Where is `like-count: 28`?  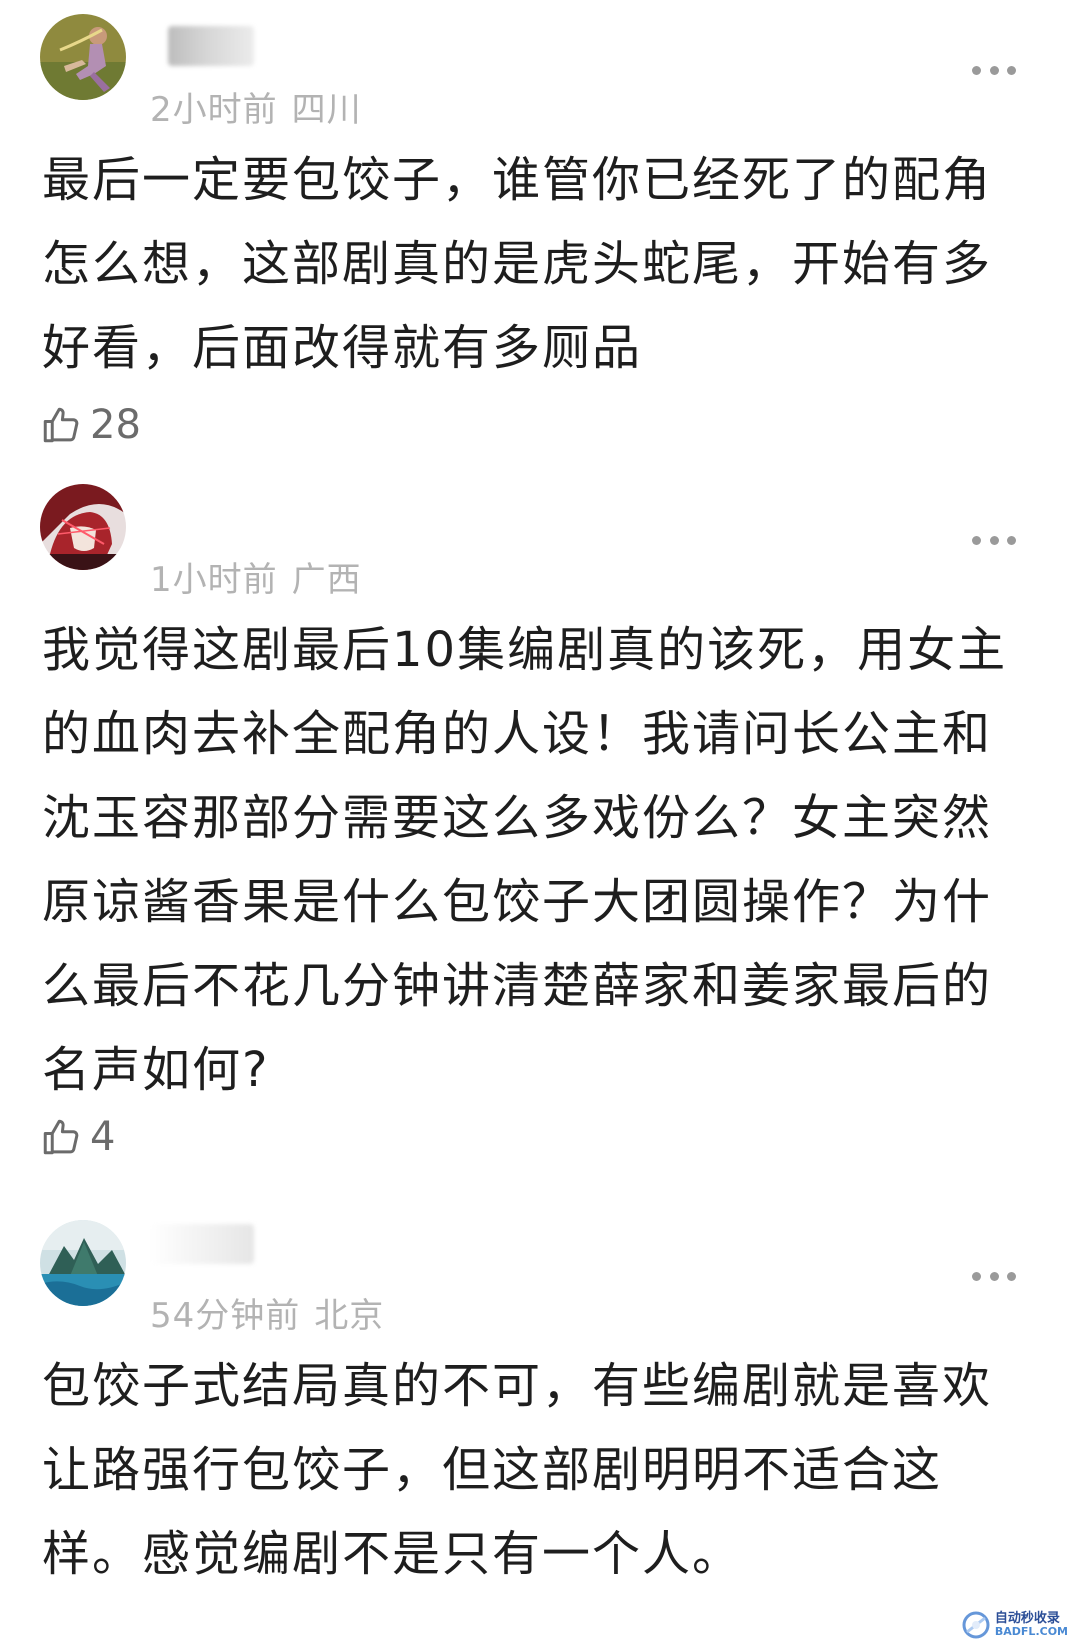
like-count: 28 is located at coordinates (115, 425).